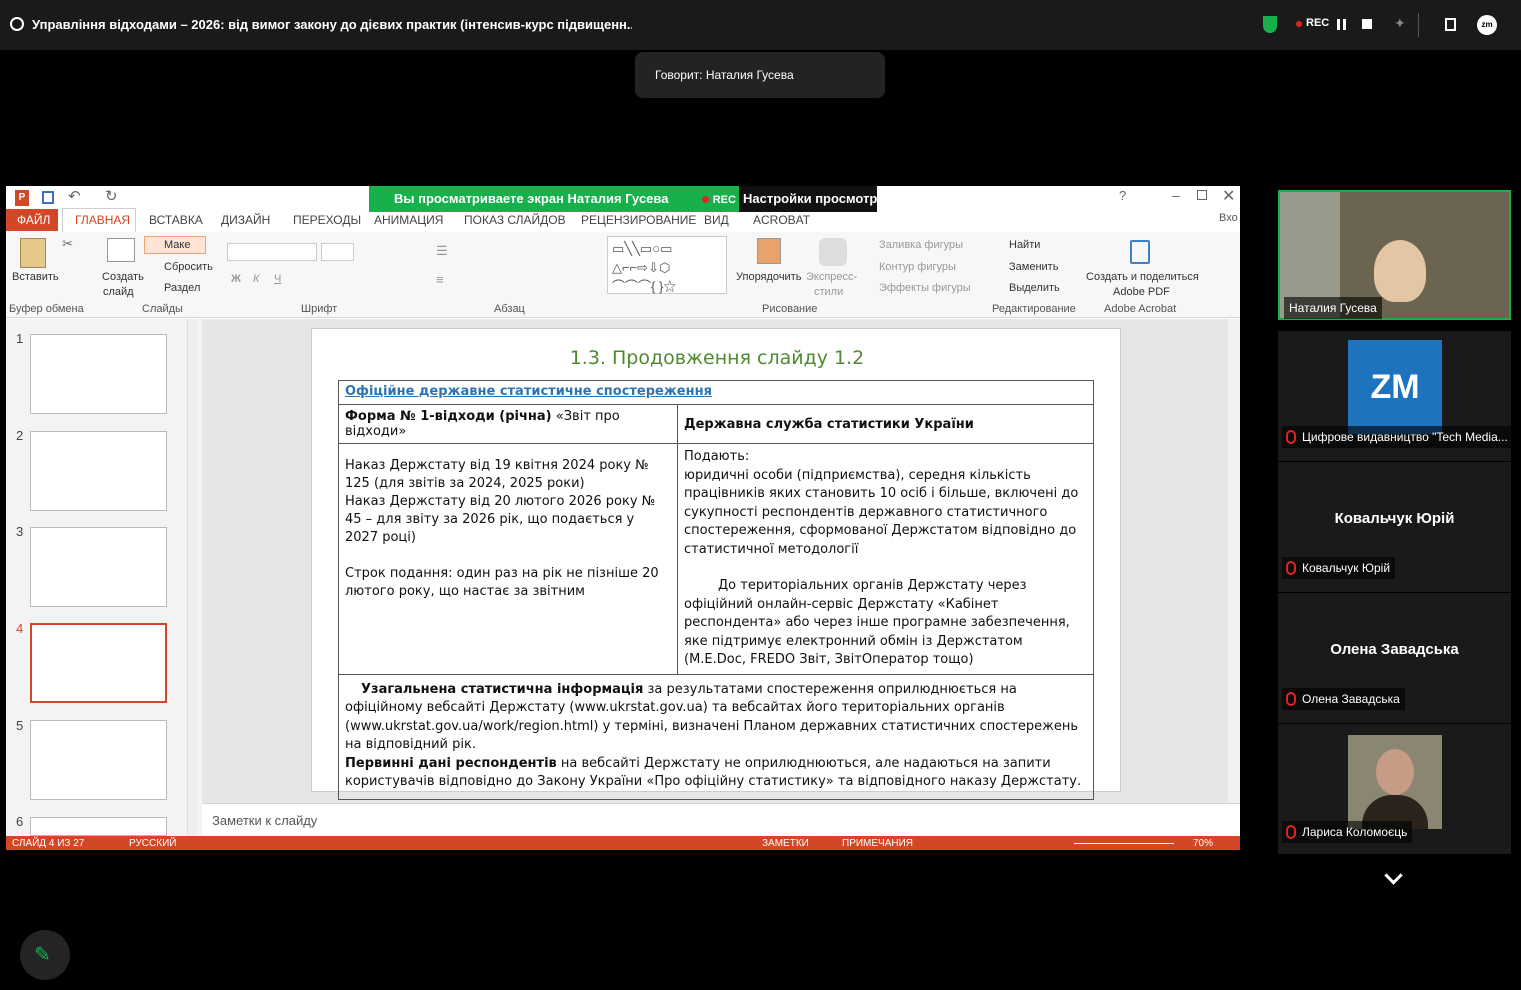  I want to click on notes-toggle: ЗАМЕТКИ, so click(785, 843).